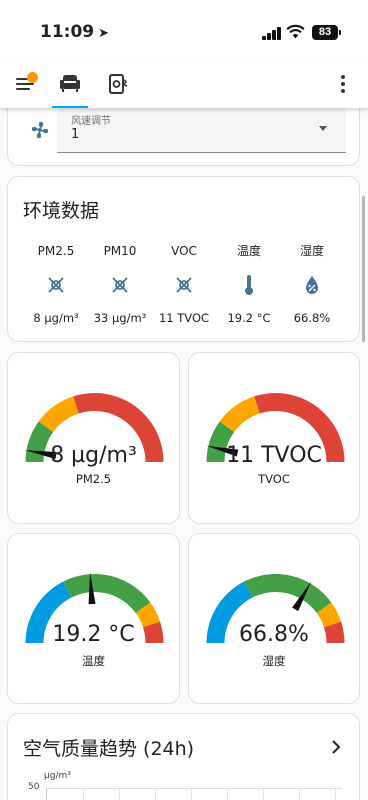 This screenshot has width=368, height=800. I want to click on gauge-value: 11 TVOC, so click(274, 455).